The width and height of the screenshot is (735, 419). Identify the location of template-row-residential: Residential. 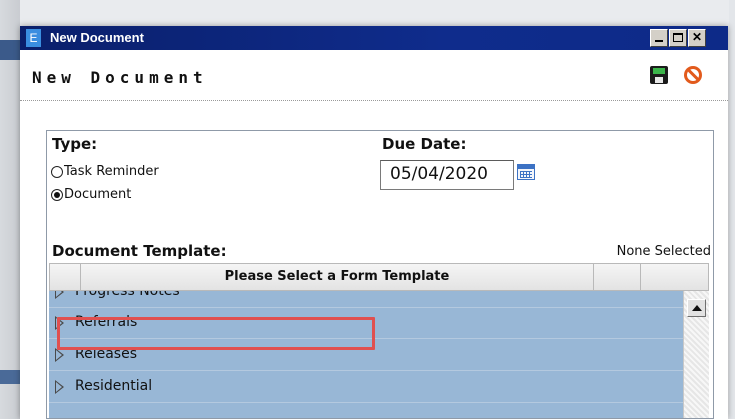
(366, 387).